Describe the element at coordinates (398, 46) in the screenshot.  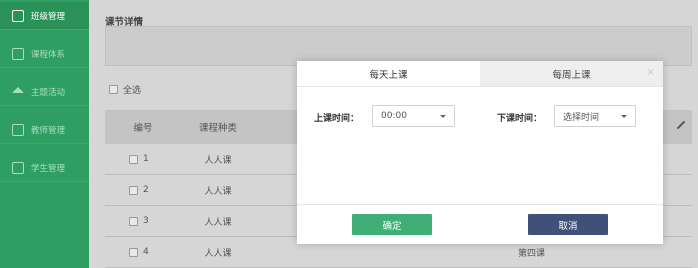
I see `detail-input-area` at that location.